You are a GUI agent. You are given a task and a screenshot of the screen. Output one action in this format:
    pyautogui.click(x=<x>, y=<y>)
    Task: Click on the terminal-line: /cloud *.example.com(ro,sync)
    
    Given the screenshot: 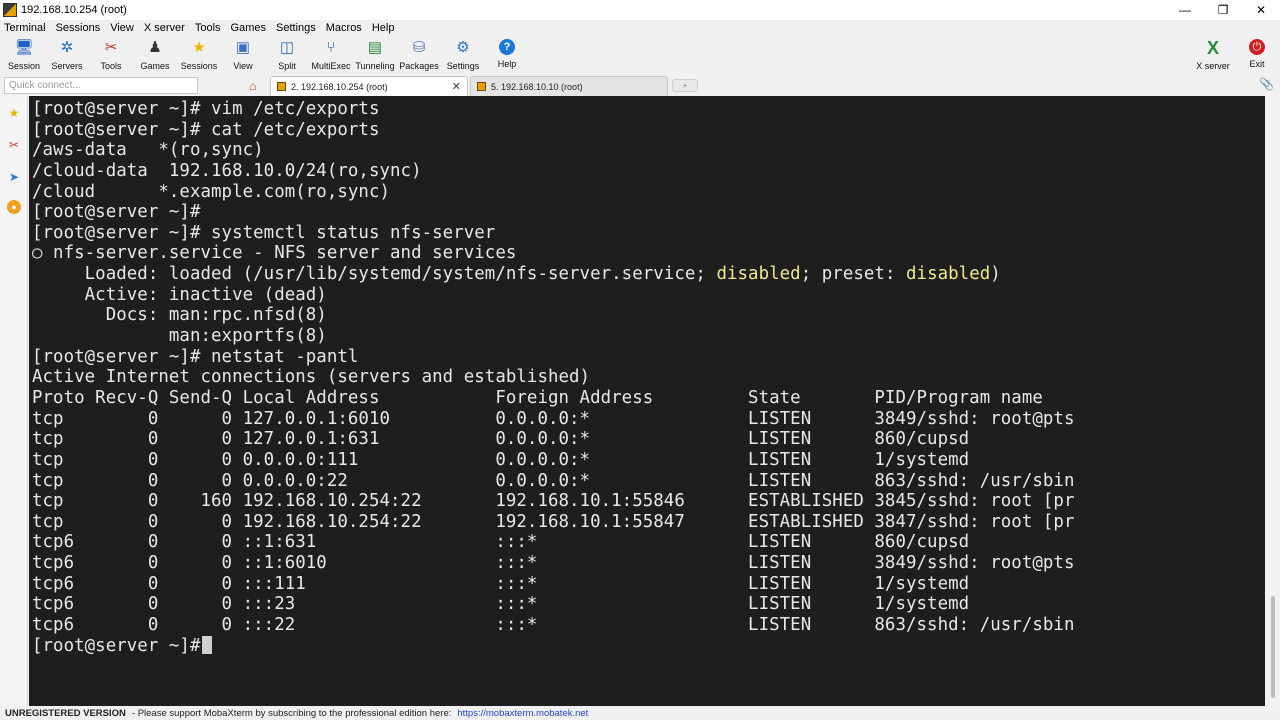 What is the action you would take?
    pyautogui.click(x=211, y=191)
    